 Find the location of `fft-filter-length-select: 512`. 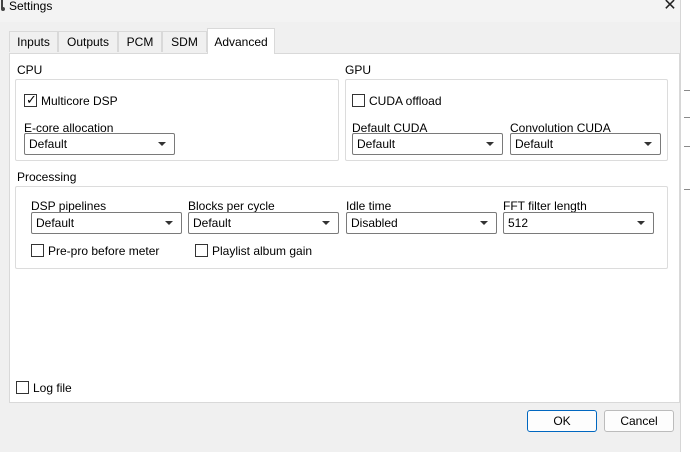

fft-filter-length-select: 512 is located at coordinates (578, 223).